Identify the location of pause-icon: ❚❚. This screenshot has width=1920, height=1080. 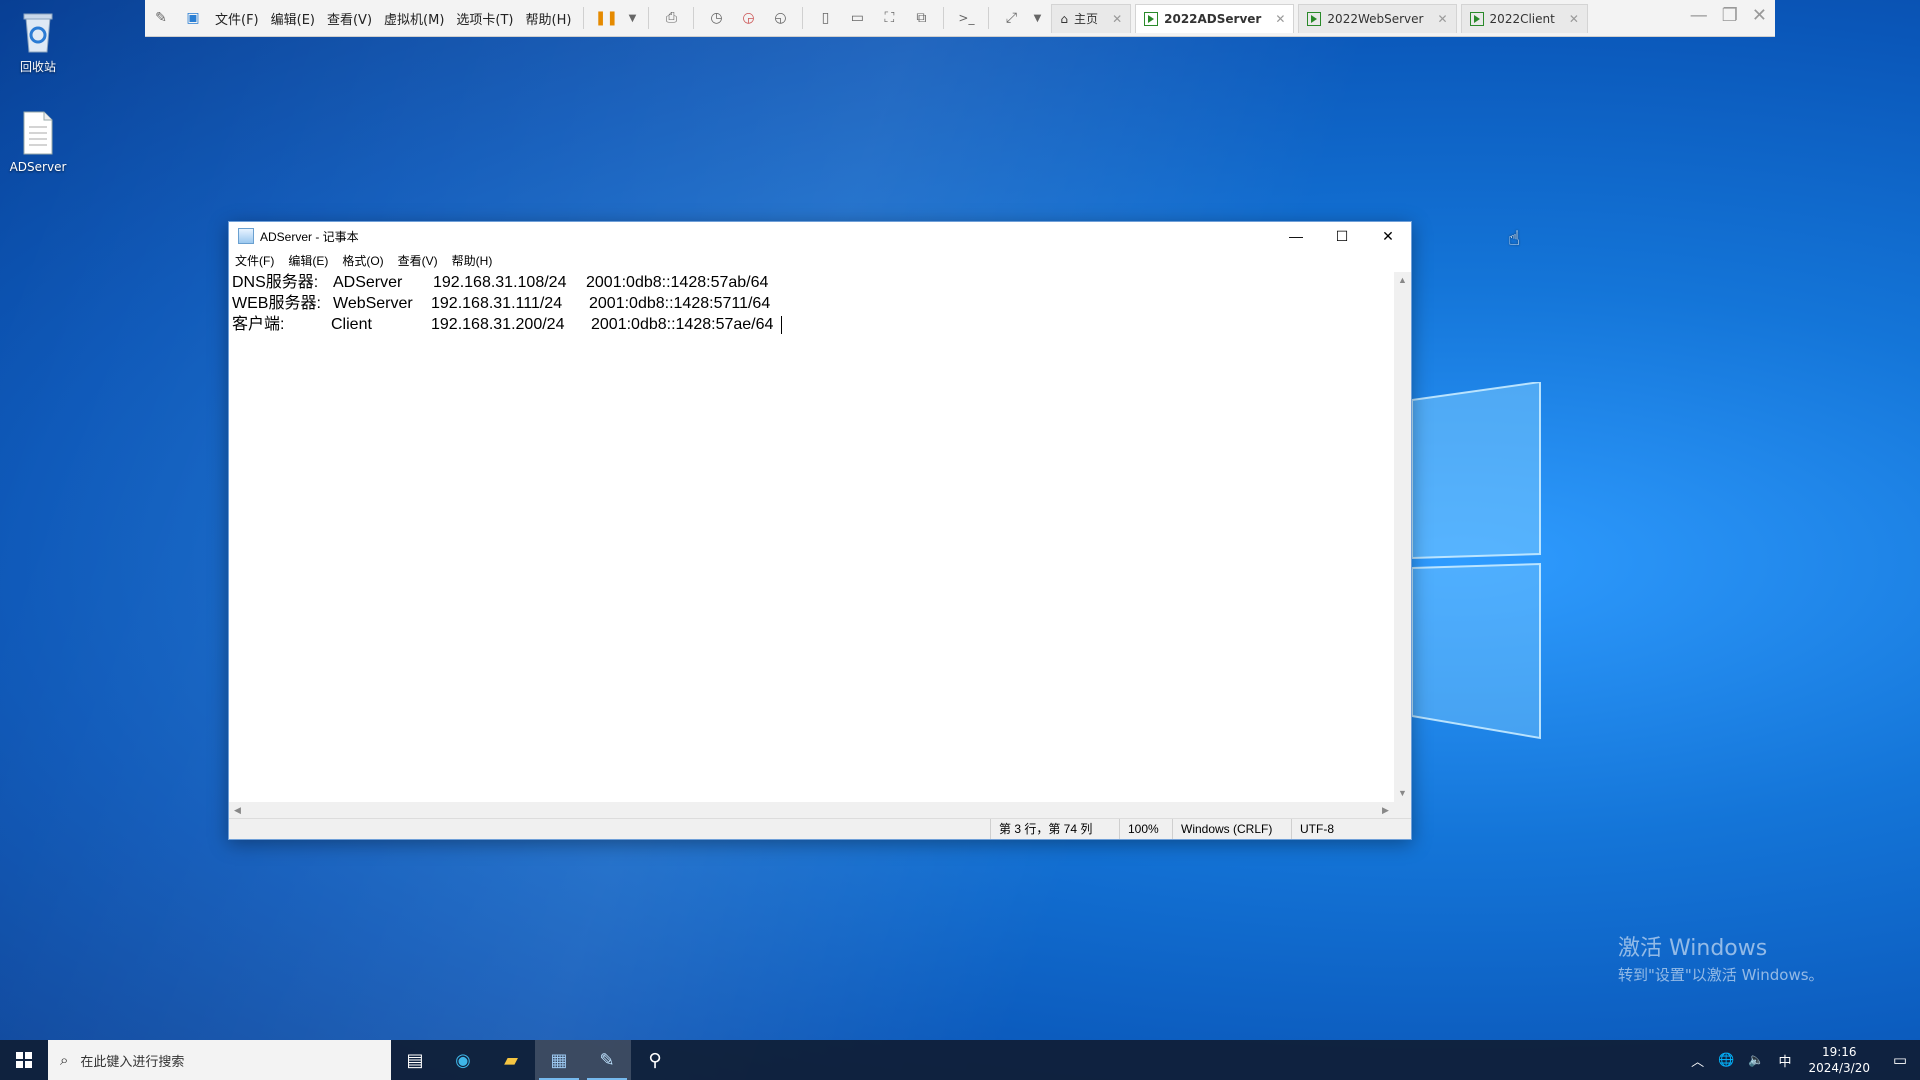
(606, 18).